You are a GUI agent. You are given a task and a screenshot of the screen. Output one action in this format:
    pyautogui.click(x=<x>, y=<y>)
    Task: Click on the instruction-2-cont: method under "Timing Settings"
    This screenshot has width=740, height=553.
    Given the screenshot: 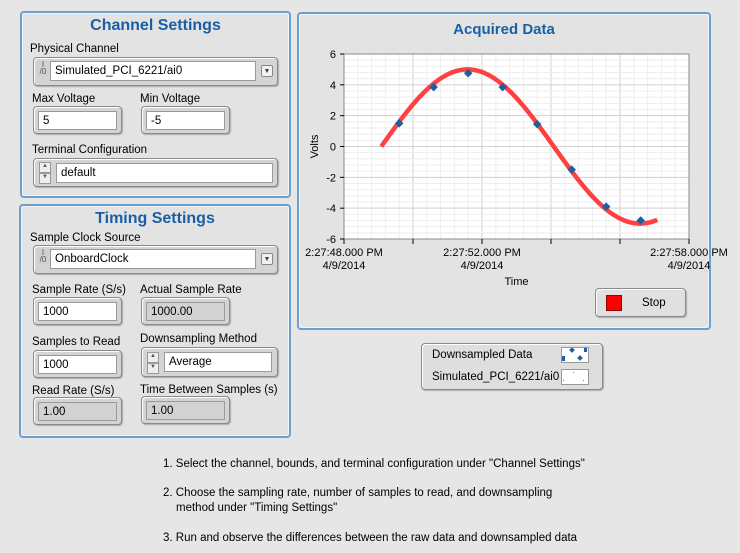 What is the action you would take?
    pyautogui.click(x=257, y=508)
    